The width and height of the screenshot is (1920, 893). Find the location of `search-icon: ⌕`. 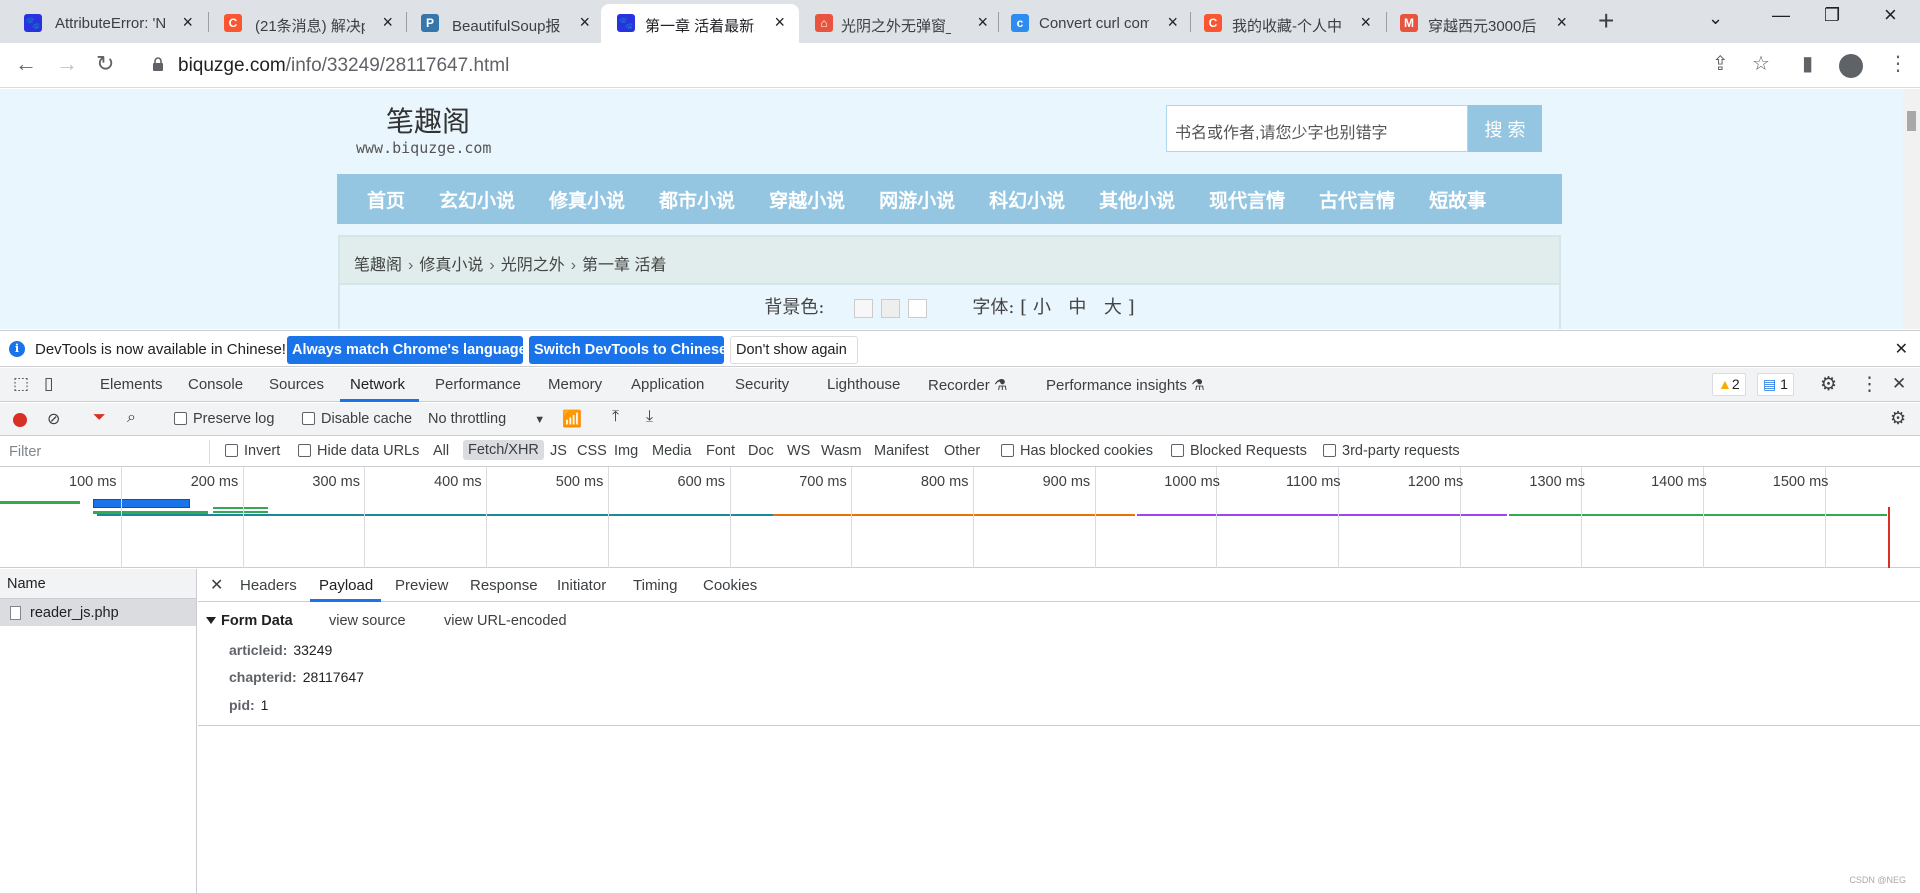

search-icon: ⌕ is located at coordinates (131, 418).